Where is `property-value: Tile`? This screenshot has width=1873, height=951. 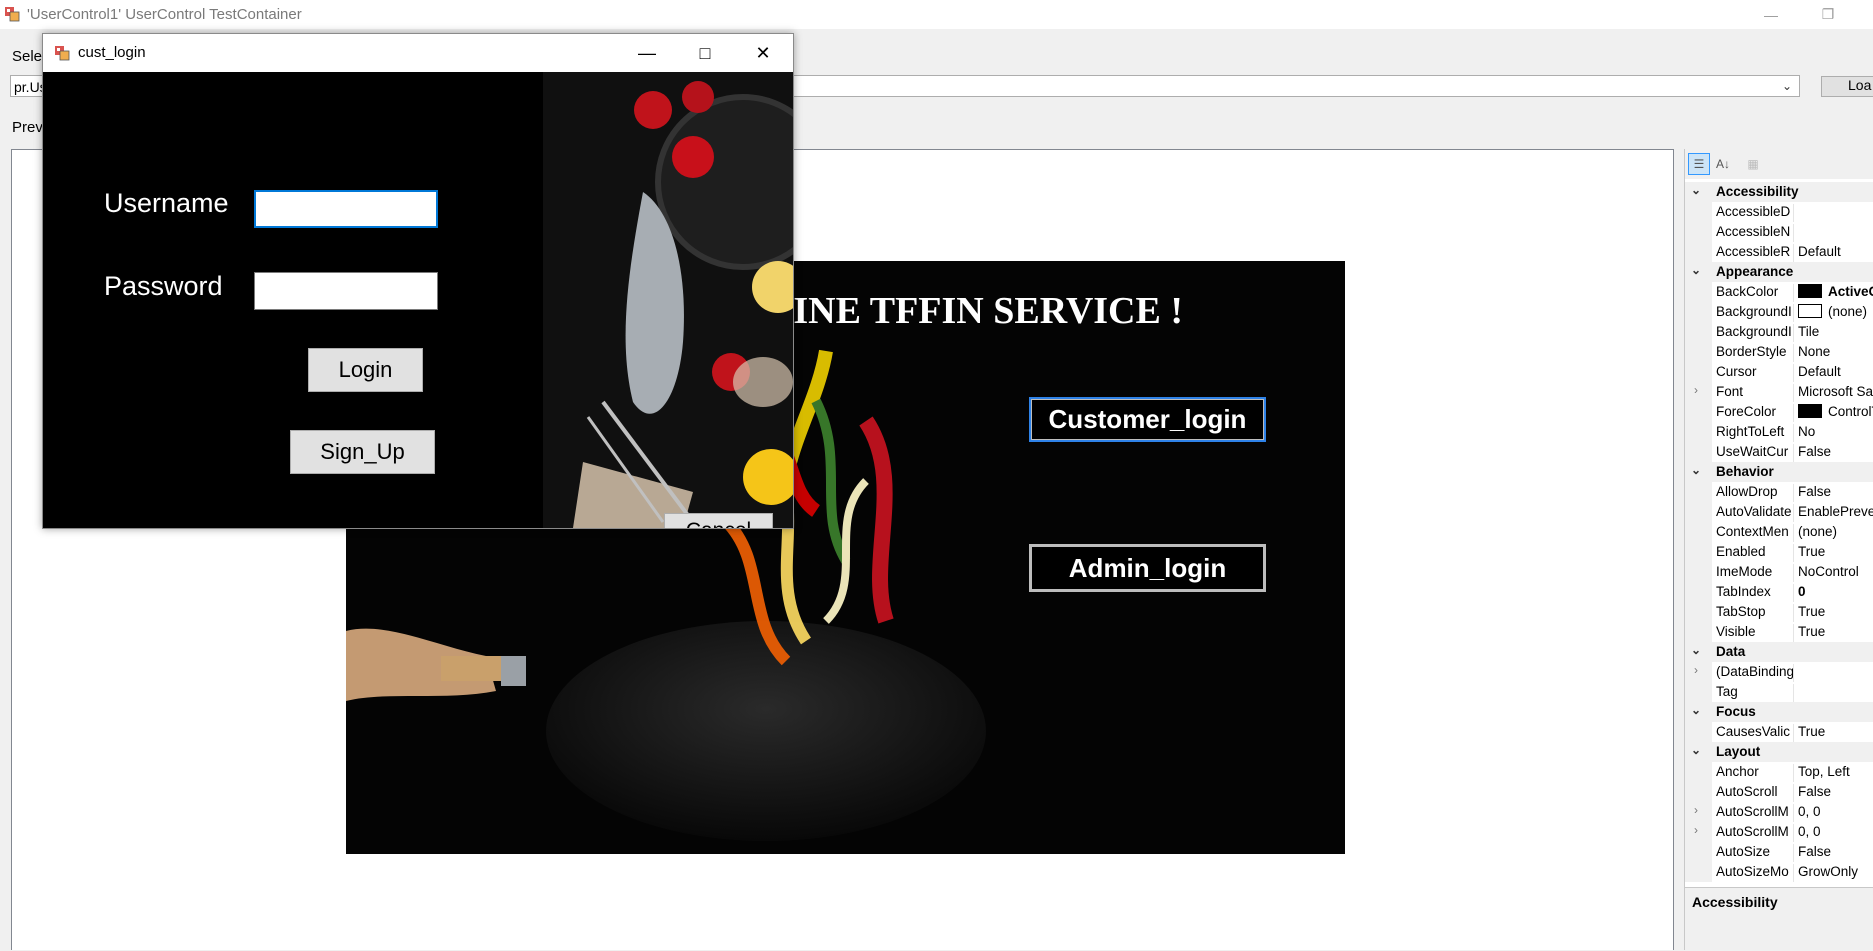
property-value: Tile is located at coordinates (1808, 331).